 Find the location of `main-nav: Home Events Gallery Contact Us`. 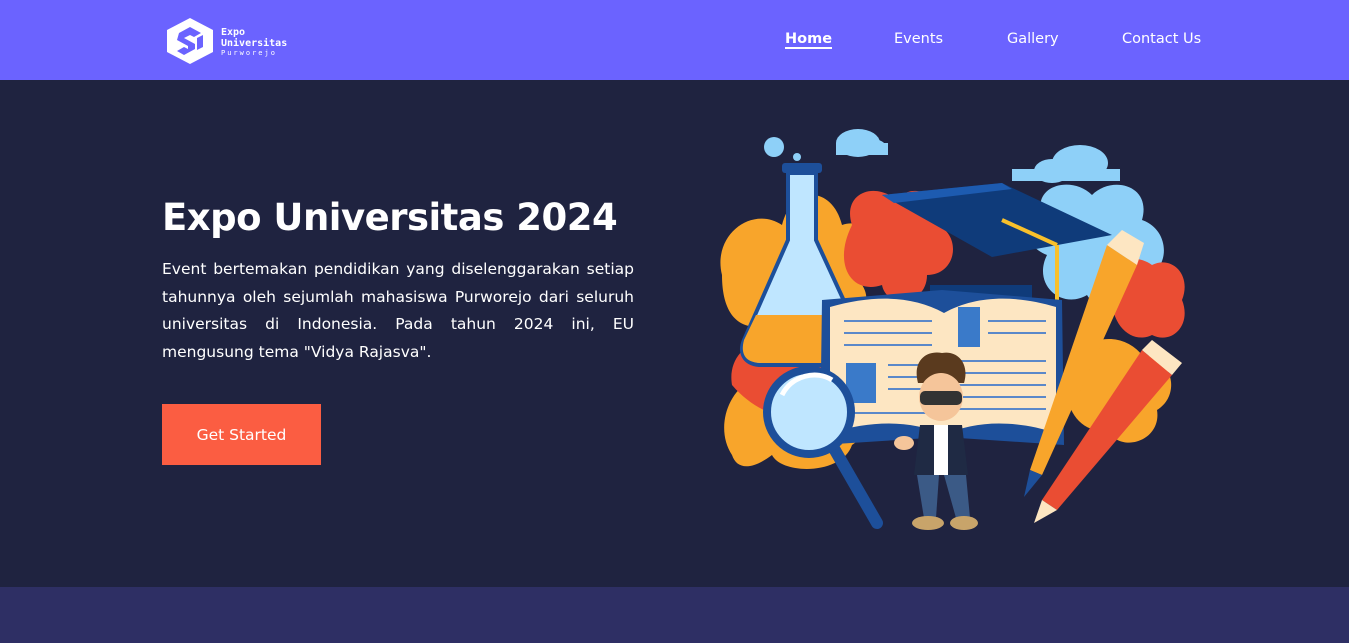

main-nav: Home Events Gallery Contact Us is located at coordinates (674, 42).